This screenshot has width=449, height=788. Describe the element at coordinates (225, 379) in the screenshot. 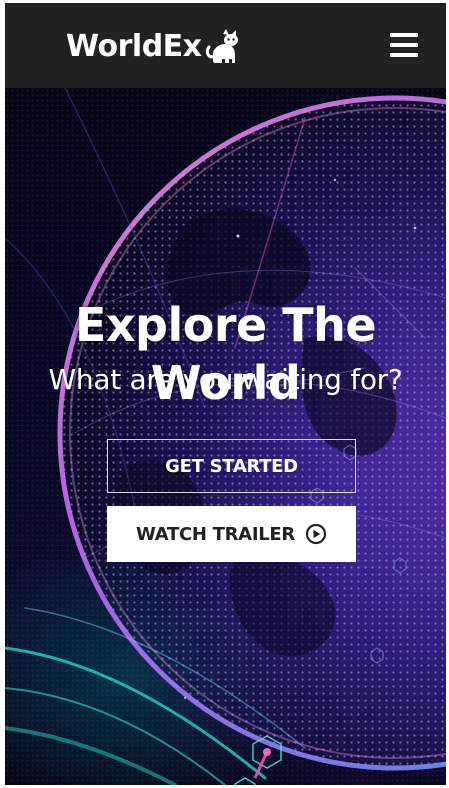

I see `hero-subtitle: What are you waiting for?` at that location.